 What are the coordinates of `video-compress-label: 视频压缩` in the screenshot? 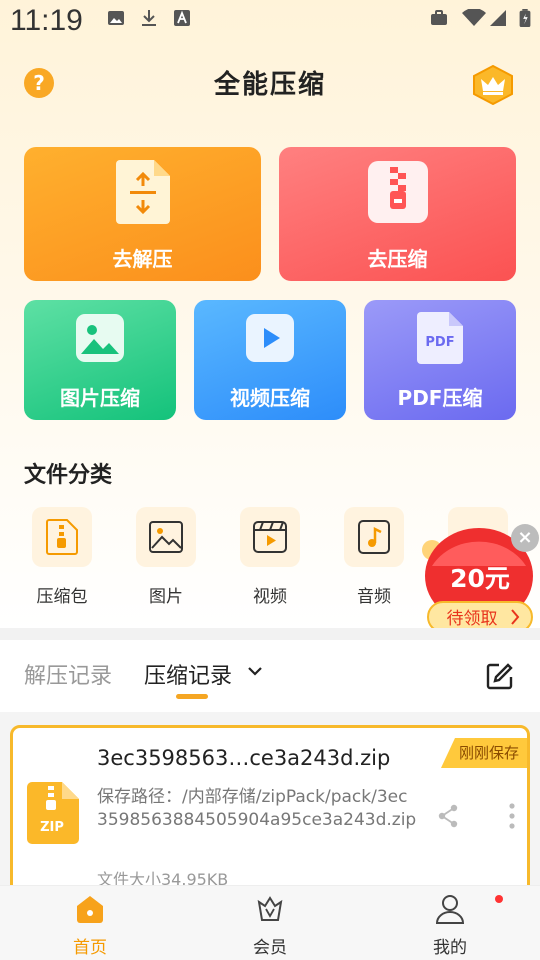 It's located at (270, 398).